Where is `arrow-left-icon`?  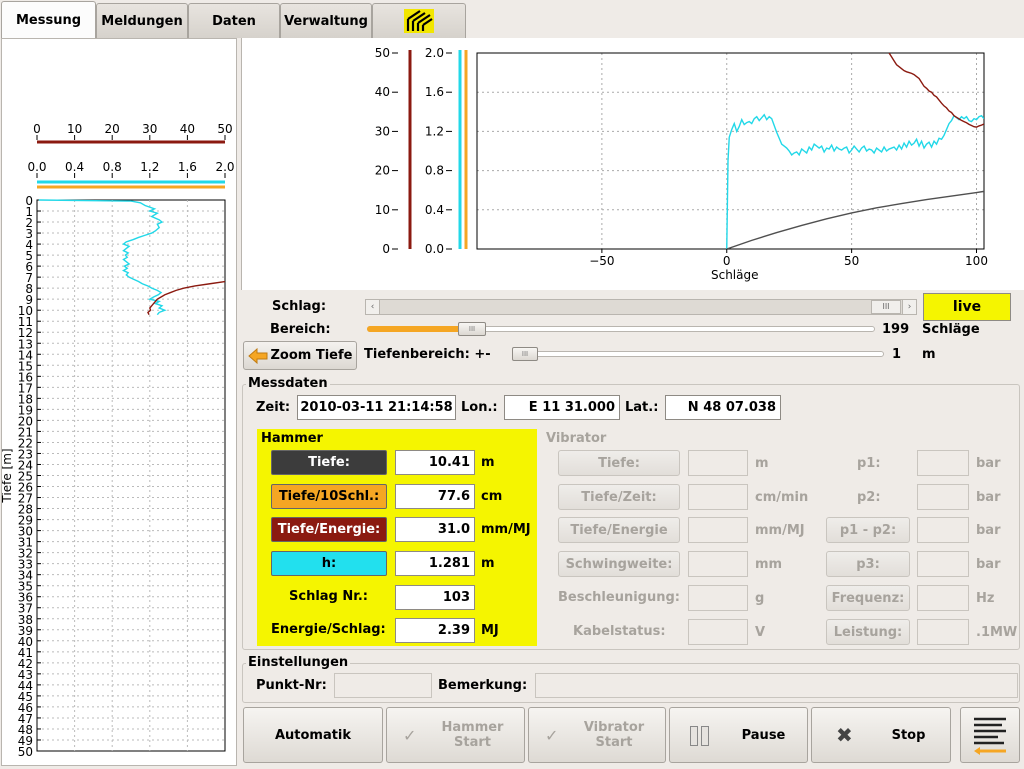 arrow-left-icon is located at coordinates (257, 355).